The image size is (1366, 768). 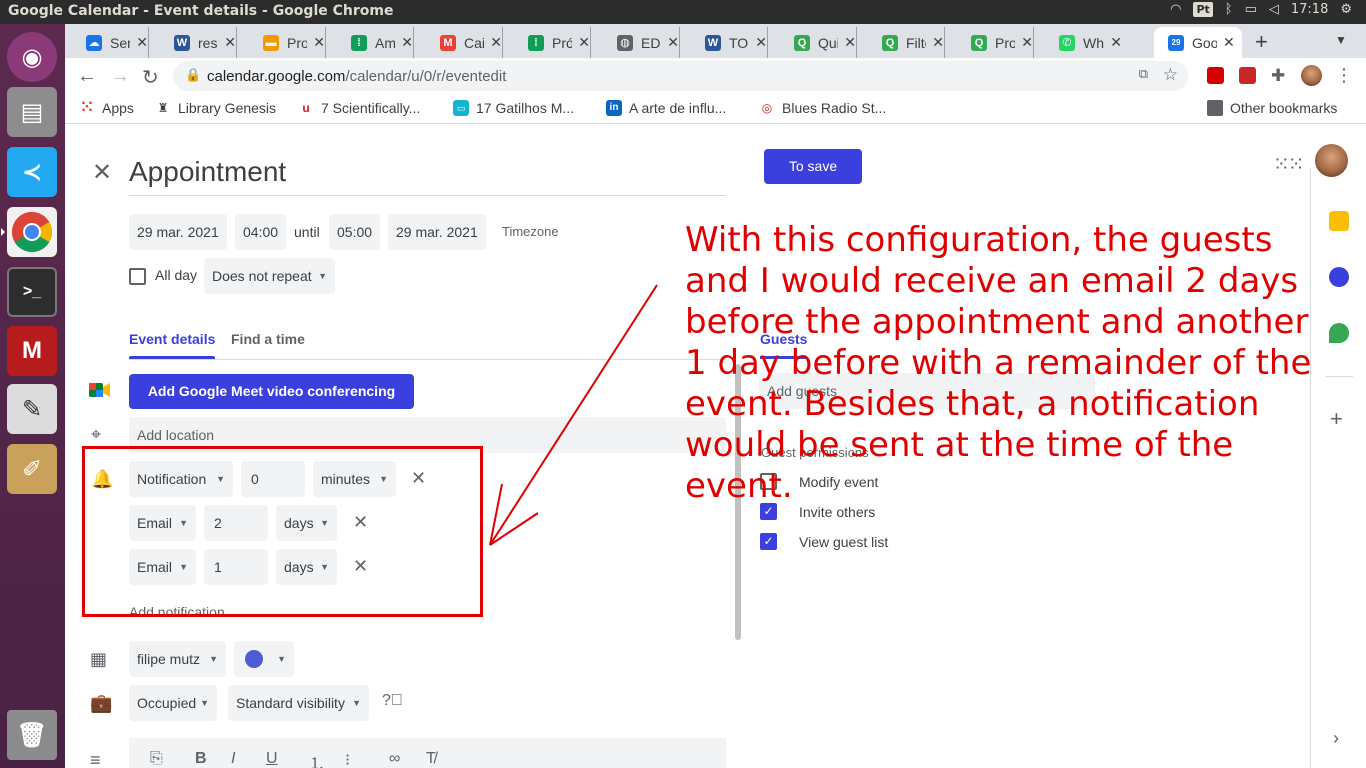 I want to click on profile-avatar, so click(x=1311, y=75).